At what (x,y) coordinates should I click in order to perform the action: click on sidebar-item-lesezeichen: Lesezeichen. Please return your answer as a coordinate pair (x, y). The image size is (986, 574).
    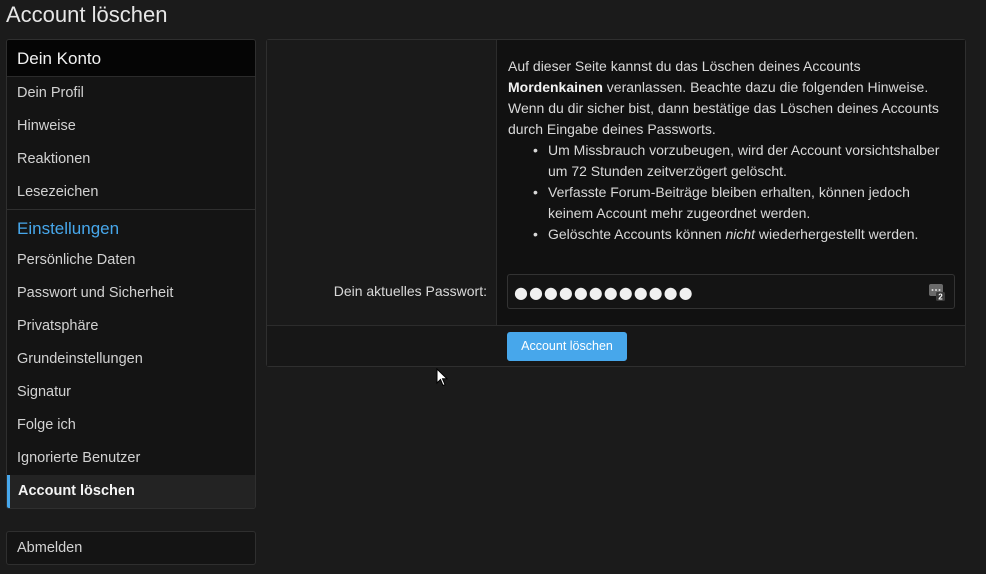
    Looking at the image, I should click on (131, 192).